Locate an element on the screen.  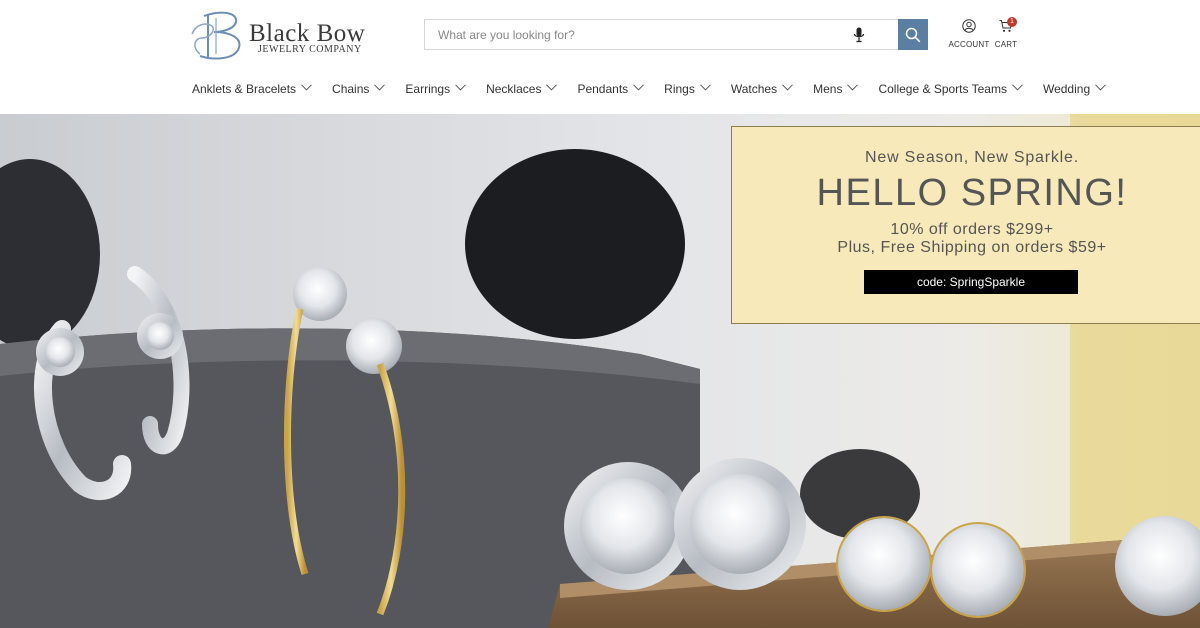
nav-item-label: College & Sports Teams is located at coordinates (942, 89).